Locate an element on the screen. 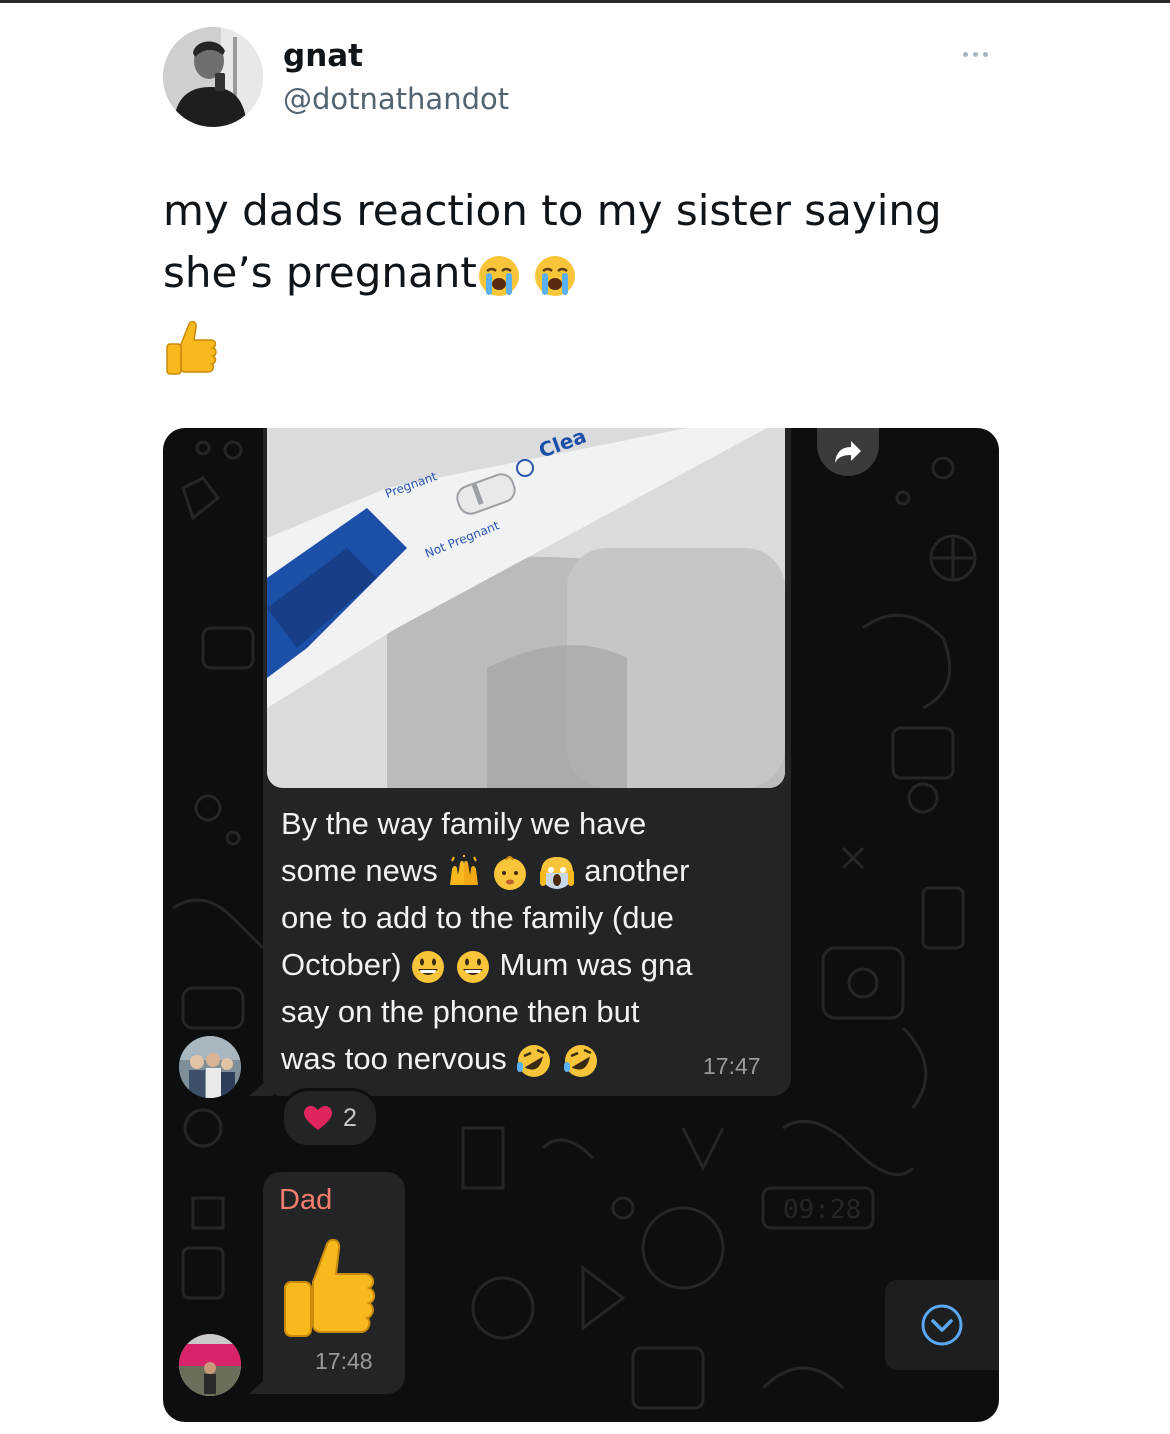  message-line-5: say on the phone then but is located at coordinates (460, 1011).